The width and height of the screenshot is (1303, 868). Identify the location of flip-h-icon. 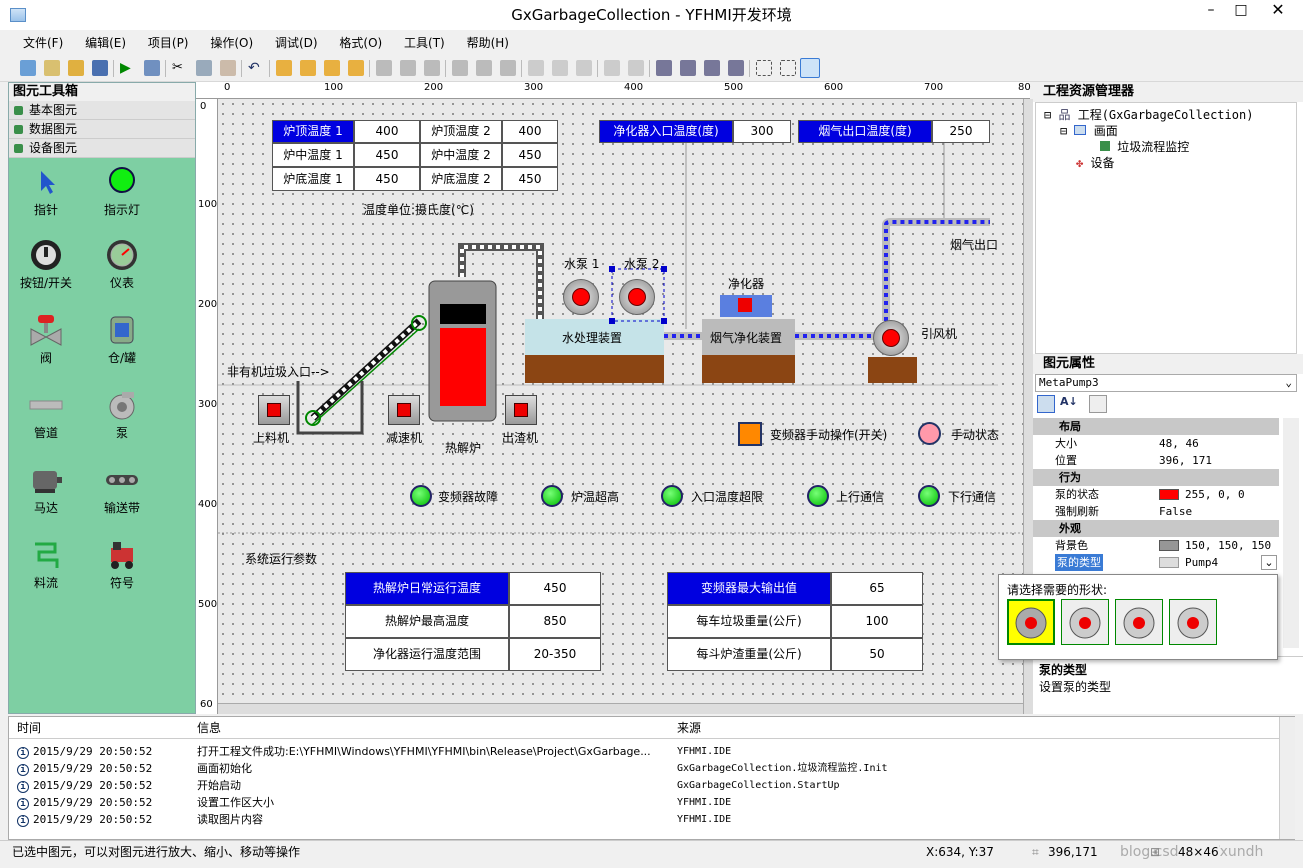
(664, 68).